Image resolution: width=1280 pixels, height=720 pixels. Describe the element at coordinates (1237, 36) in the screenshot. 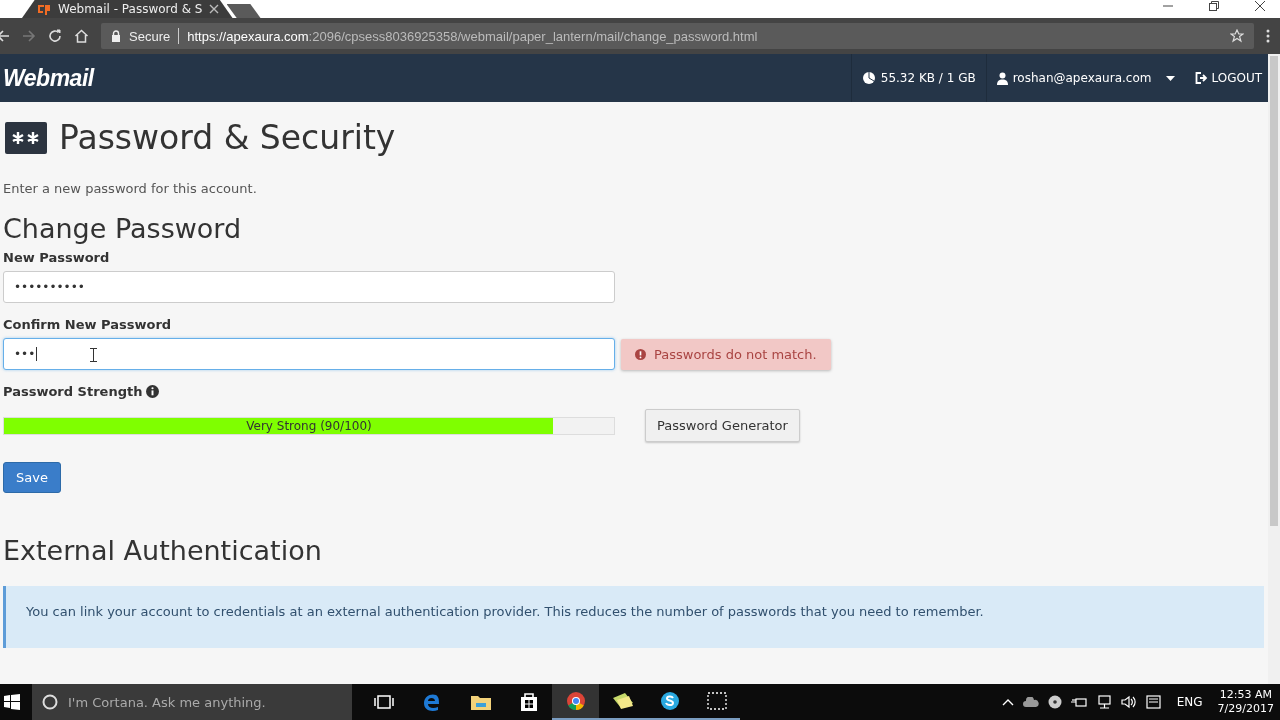

I see `star-icon` at that location.